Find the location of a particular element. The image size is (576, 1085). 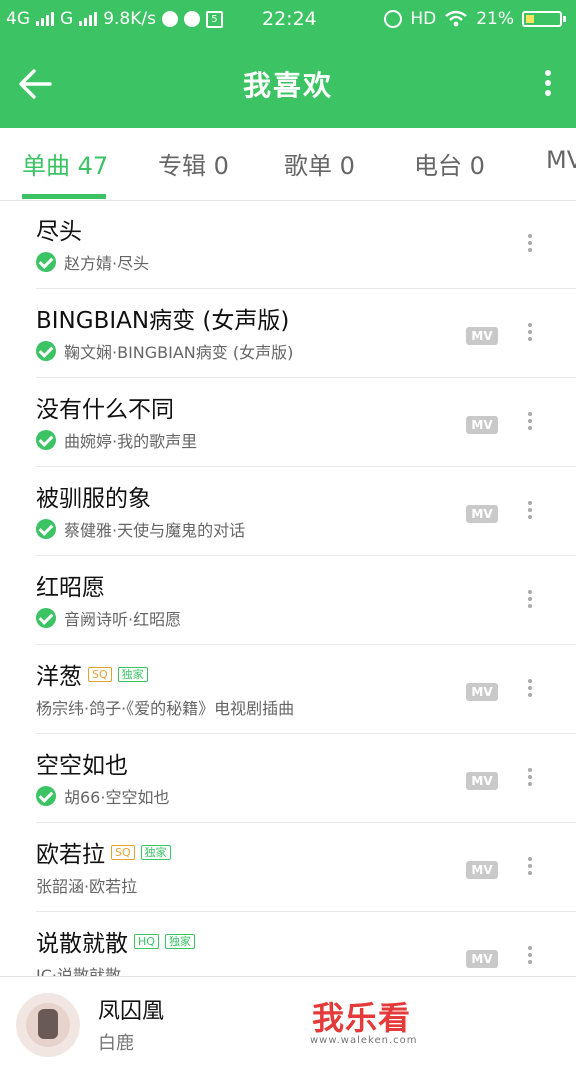

clock: 22:24 is located at coordinates (289, 19).